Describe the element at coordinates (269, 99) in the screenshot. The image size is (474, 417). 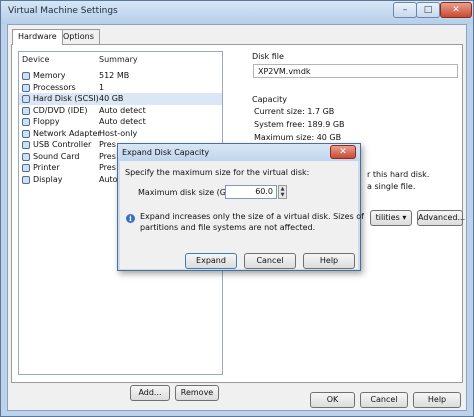
I see `capacity-label: Capacity` at that location.